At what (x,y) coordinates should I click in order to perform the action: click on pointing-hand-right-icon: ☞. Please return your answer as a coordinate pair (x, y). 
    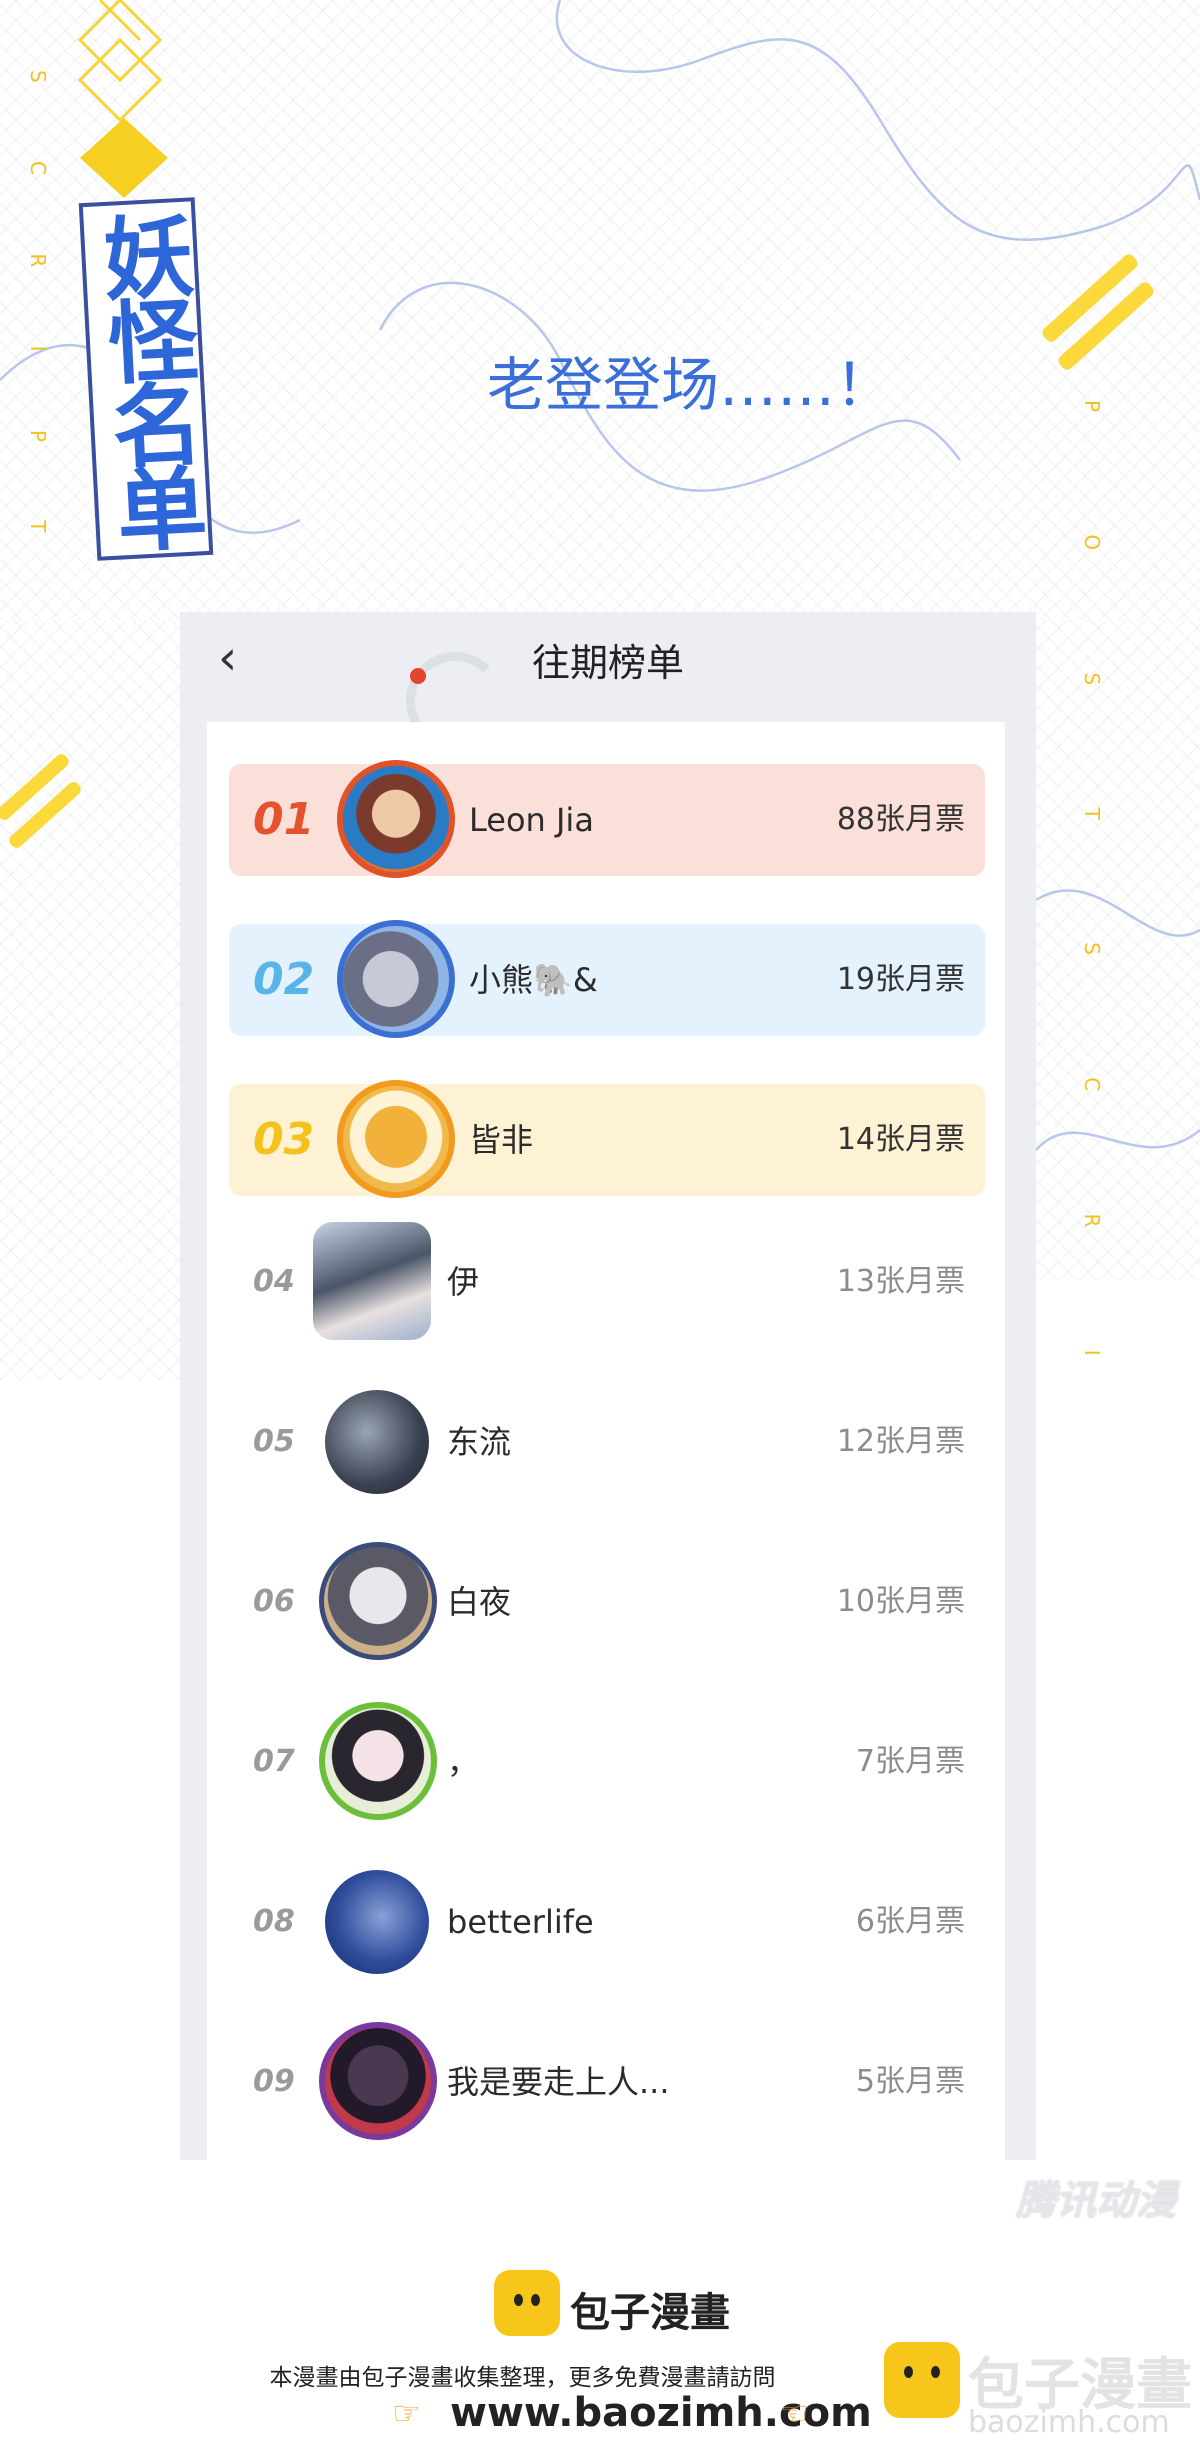
    Looking at the image, I should click on (406, 2413).